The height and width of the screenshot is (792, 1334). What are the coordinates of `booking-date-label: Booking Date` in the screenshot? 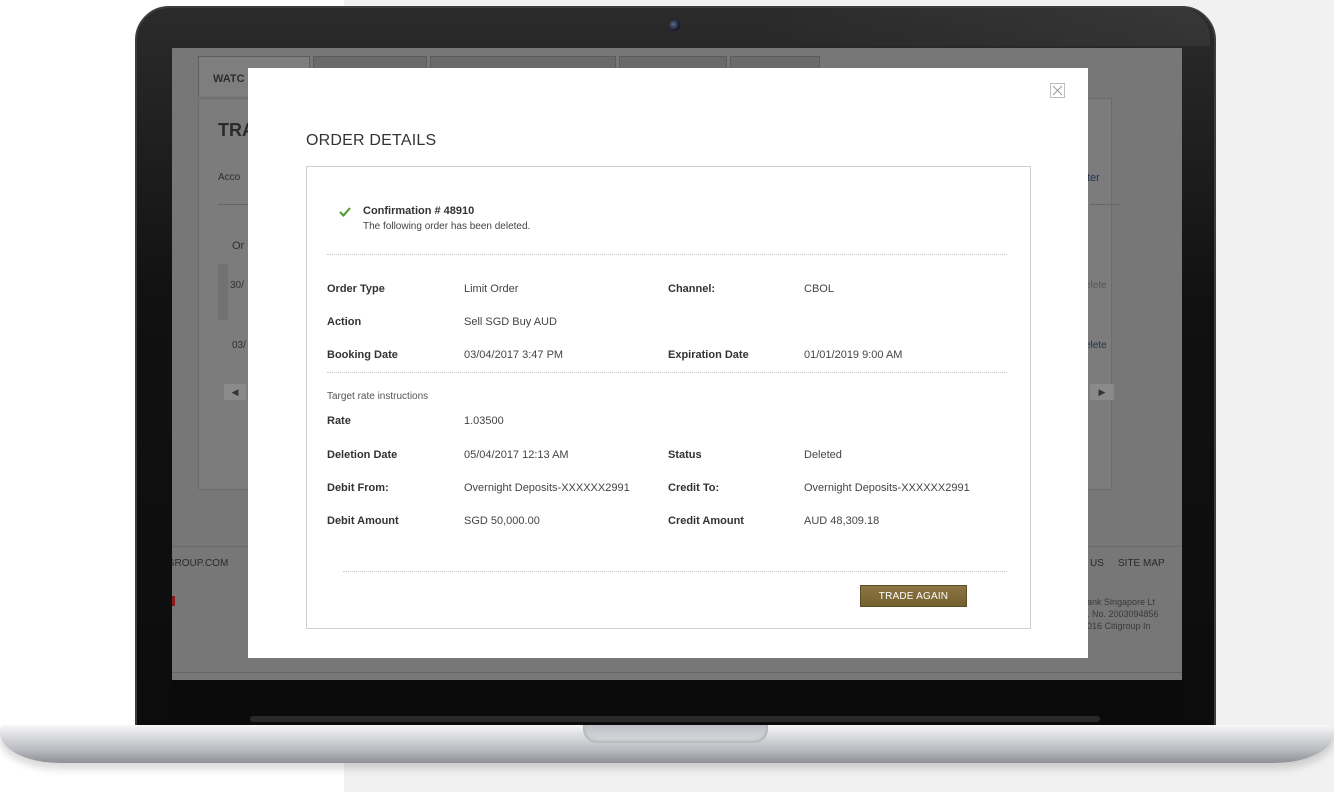 It's located at (362, 355).